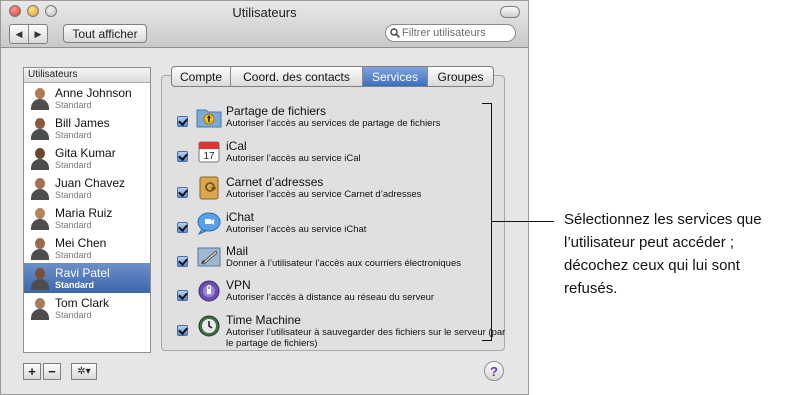  What do you see at coordinates (293, 158) in the screenshot?
I see `service-description: Autoriser l’accès au service iCal` at bounding box center [293, 158].